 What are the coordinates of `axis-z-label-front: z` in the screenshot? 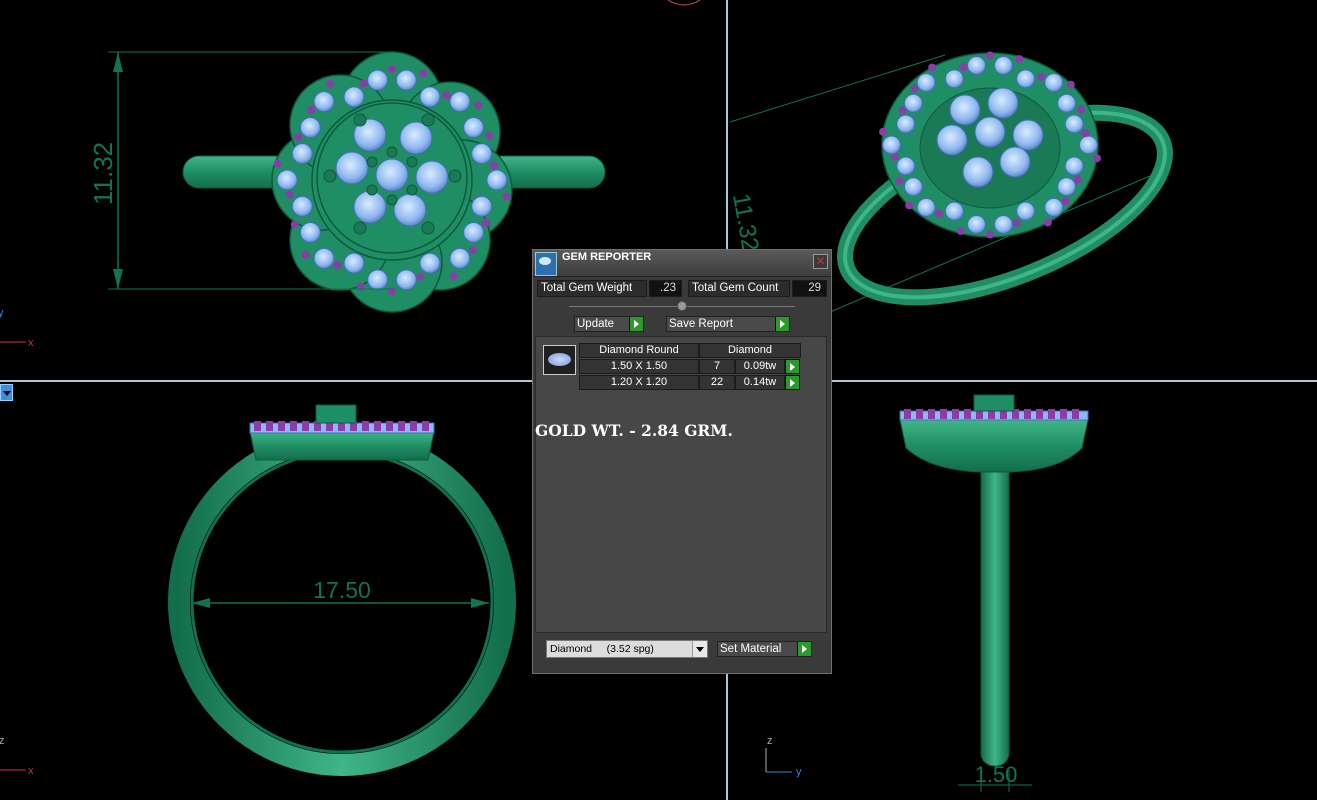 It's located at (2, 741).